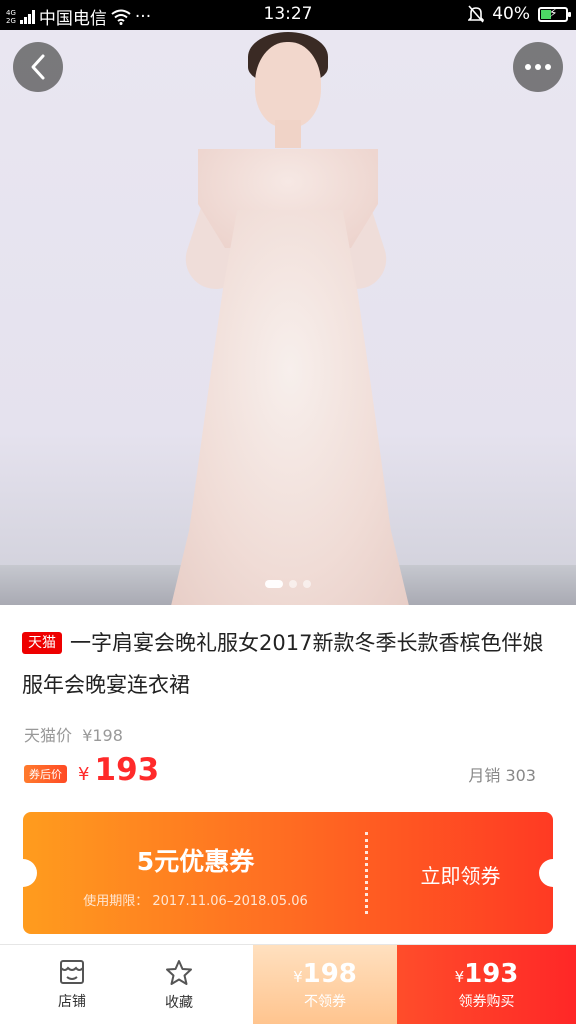 The height and width of the screenshot is (1024, 576). I want to click on product-title: 一字肩宴会晚礼服女2017新款冬季长款香槟色伴娘服年会晚宴连衣裙, so click(283, 664).